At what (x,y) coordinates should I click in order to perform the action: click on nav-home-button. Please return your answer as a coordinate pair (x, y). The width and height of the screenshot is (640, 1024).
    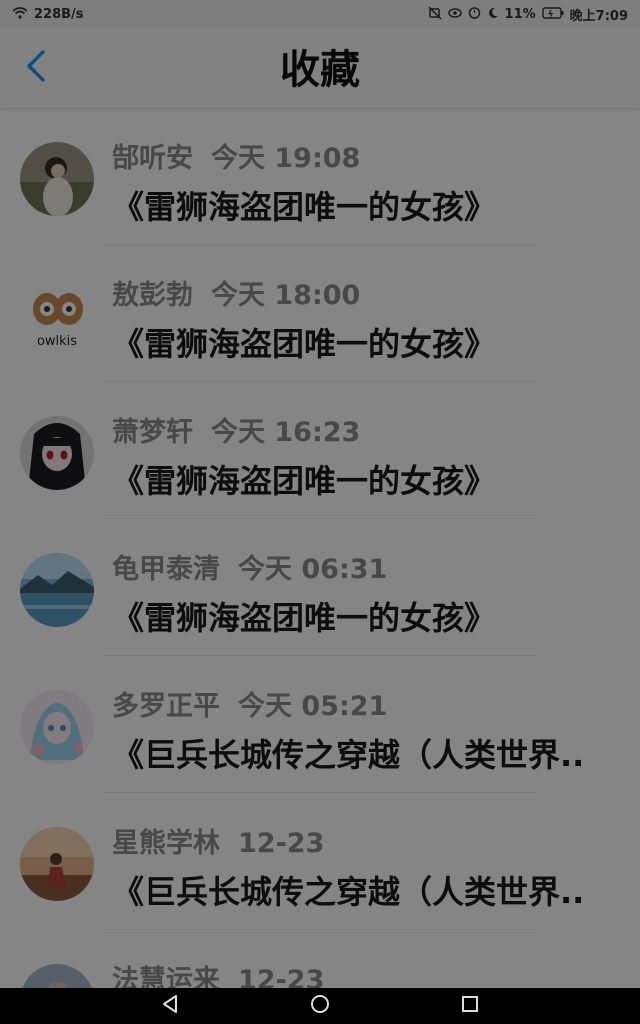
    Looking at the image, I should click on (320, 1006).